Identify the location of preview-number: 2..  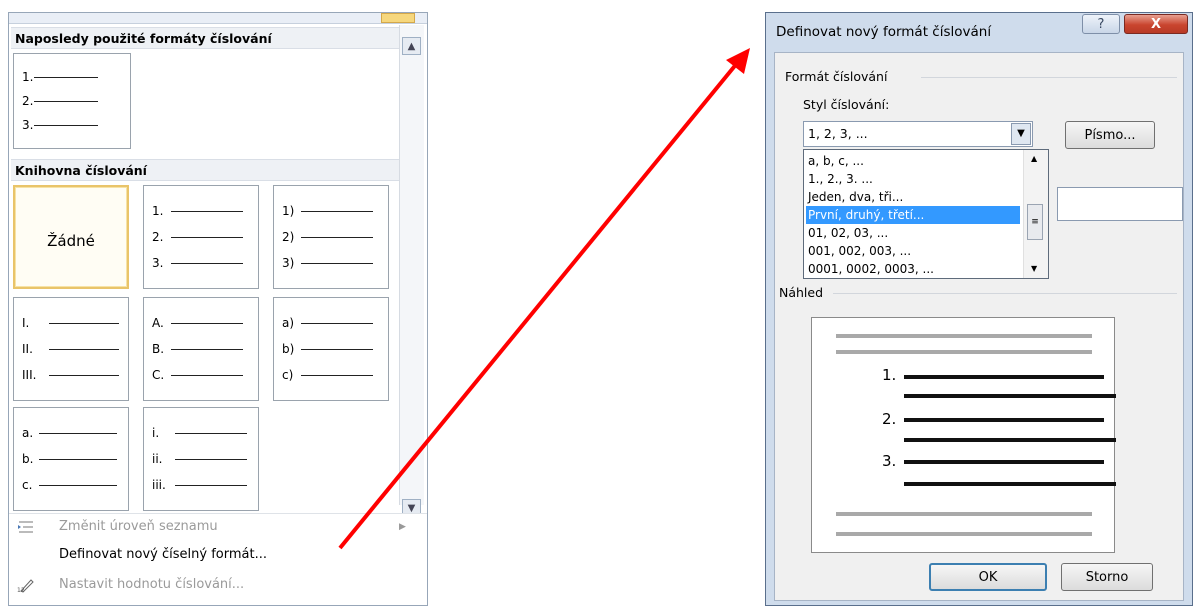
(889, 419).